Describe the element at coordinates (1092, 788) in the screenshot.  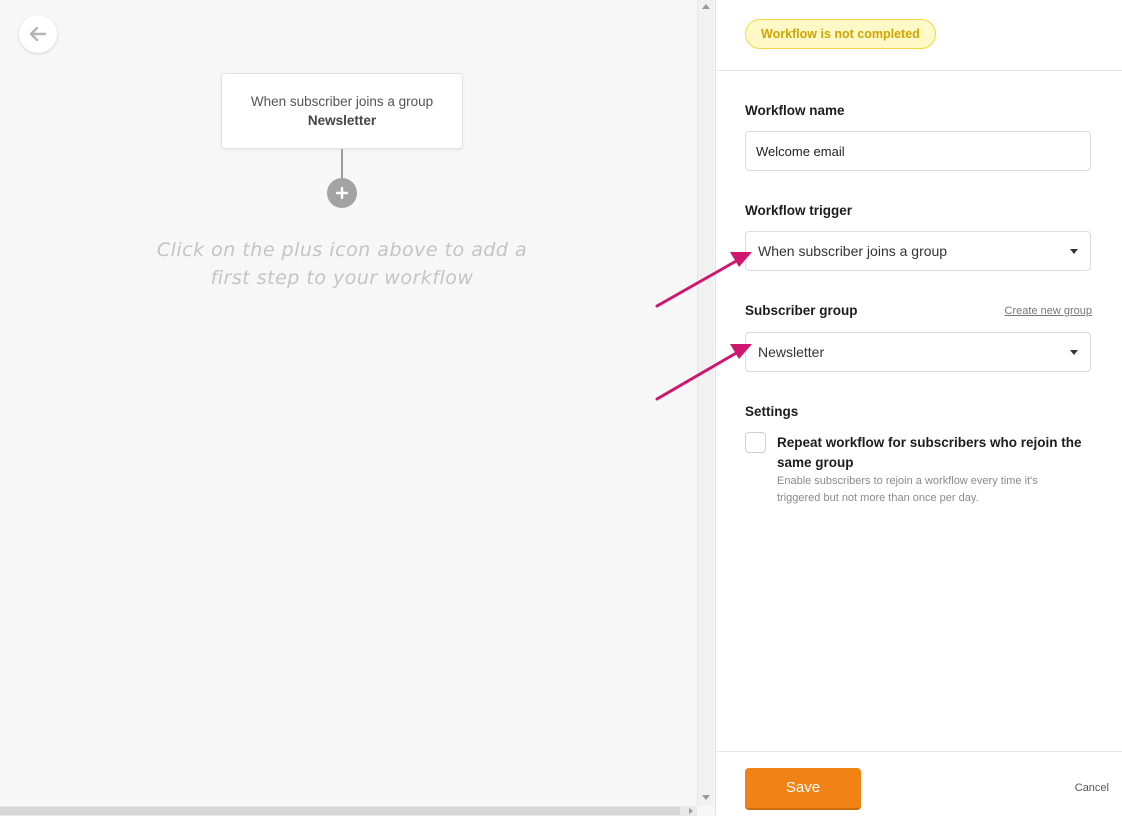
I see `cancel-link: Cancel` at that location.